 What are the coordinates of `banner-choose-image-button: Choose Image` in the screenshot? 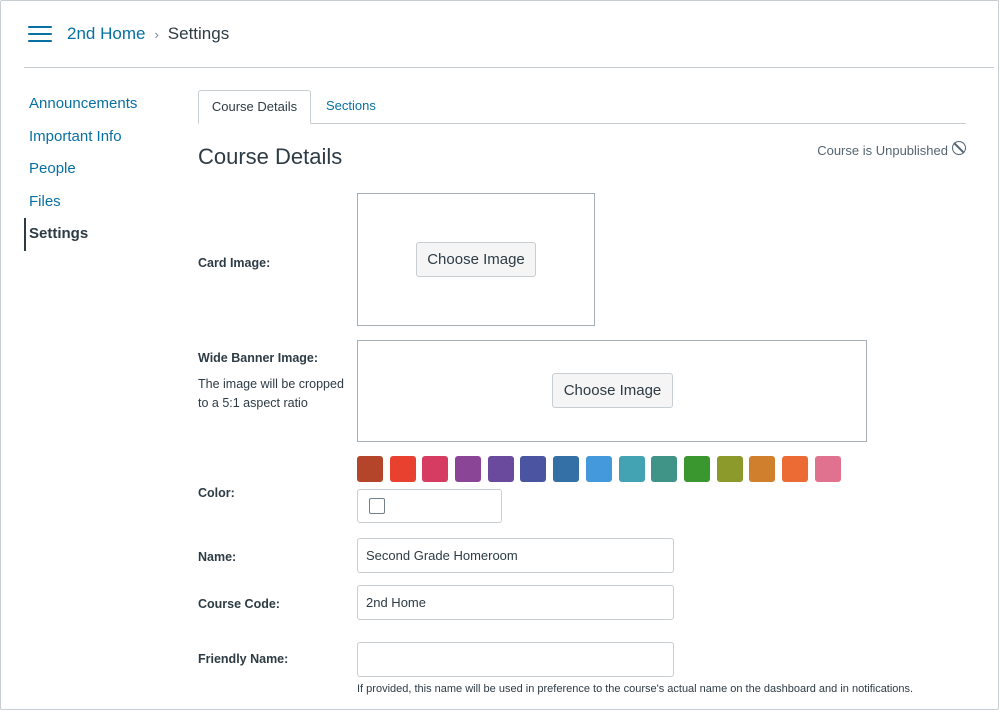 It's located at (612, 390).